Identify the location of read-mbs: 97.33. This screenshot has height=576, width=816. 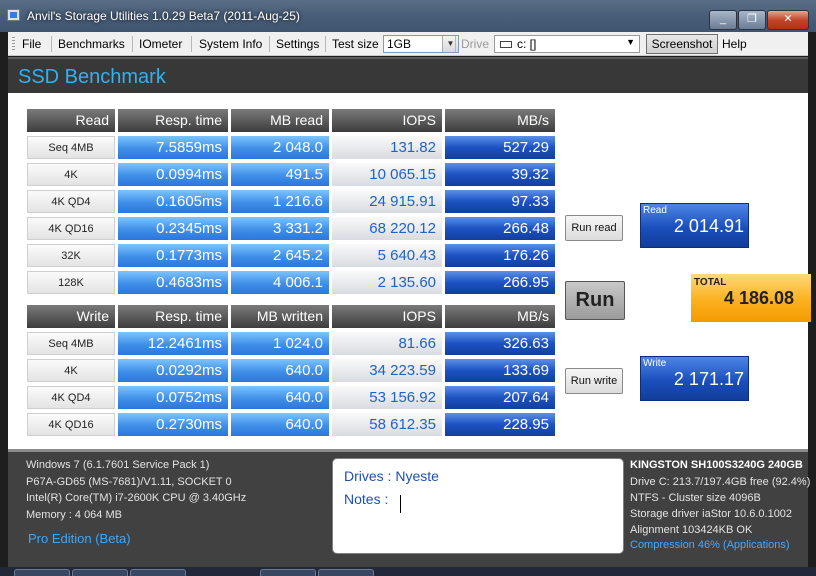
(500, 201).